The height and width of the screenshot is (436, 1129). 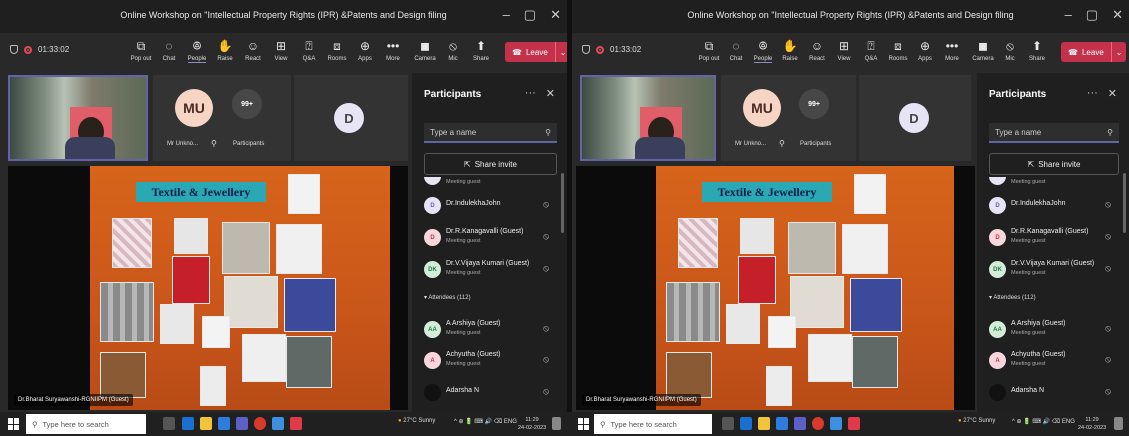 I want to click on slide-image, so click(x=213, y=386).